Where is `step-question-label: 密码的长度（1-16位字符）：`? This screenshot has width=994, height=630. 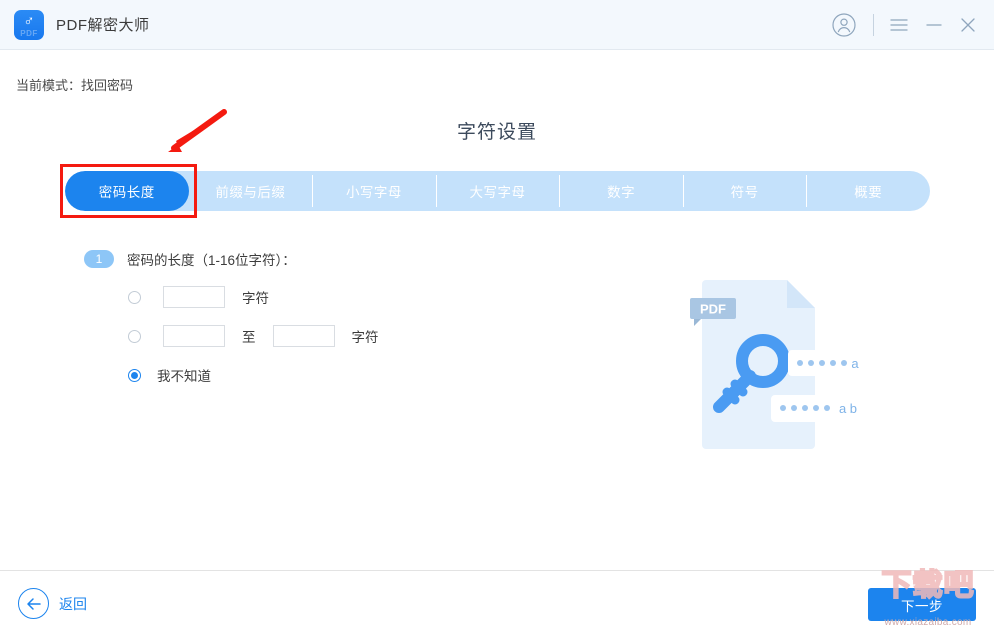
step-question-label: 密码的长度（1-16位字符）： is located at coordinates (211, 260).